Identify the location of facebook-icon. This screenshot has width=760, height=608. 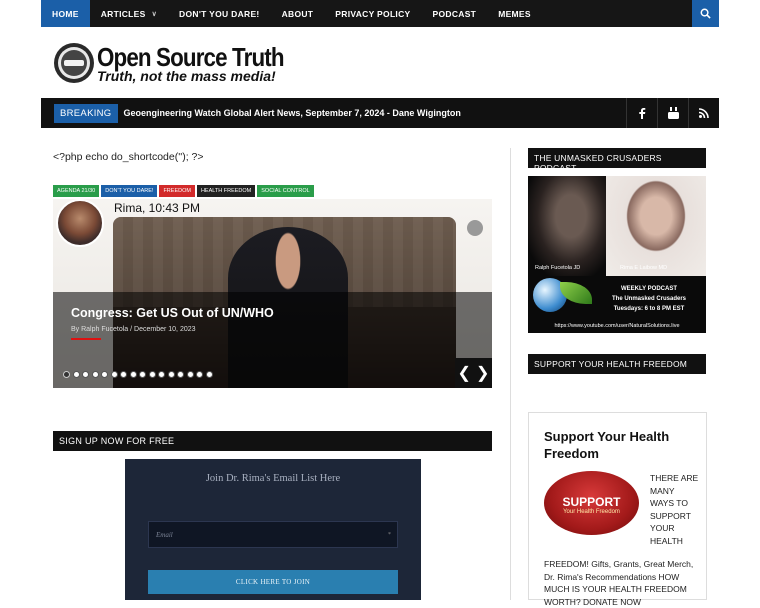
(642, 113).